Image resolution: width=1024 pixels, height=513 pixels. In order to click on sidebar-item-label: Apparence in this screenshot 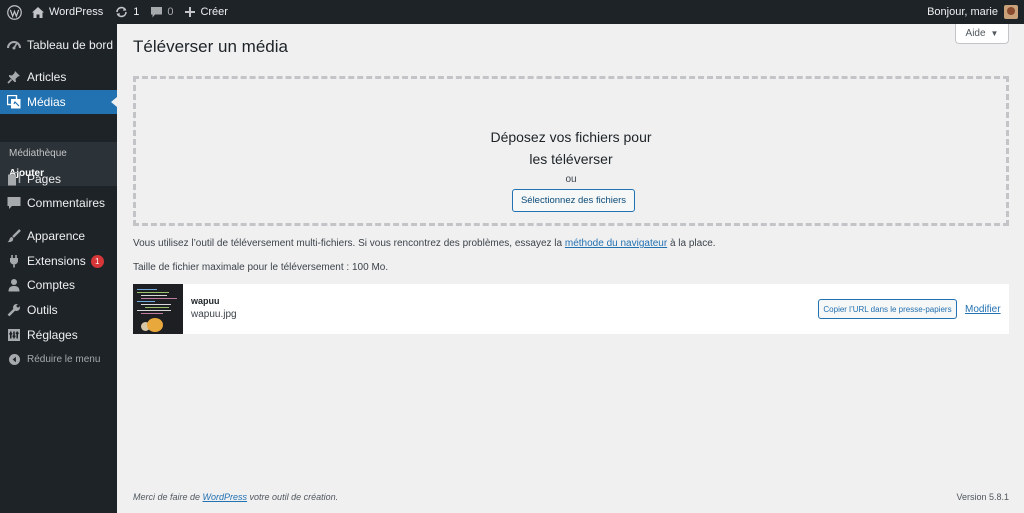, I will do `click(56, 236)`.